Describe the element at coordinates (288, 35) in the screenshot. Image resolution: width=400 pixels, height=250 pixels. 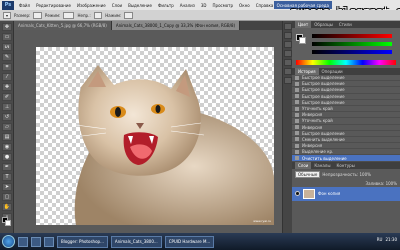
I see `info-panel-icon` at that location.